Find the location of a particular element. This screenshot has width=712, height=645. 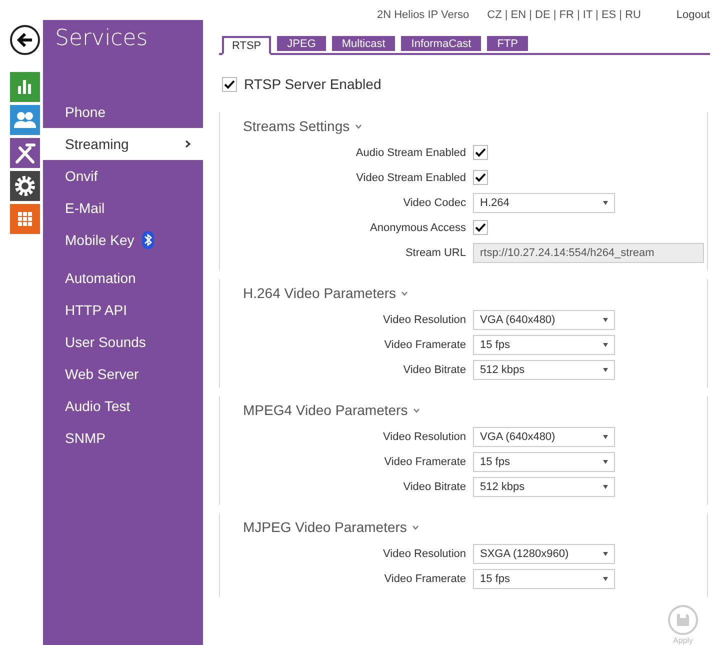

tab: InformaCast is located at coordinates (441, 44).